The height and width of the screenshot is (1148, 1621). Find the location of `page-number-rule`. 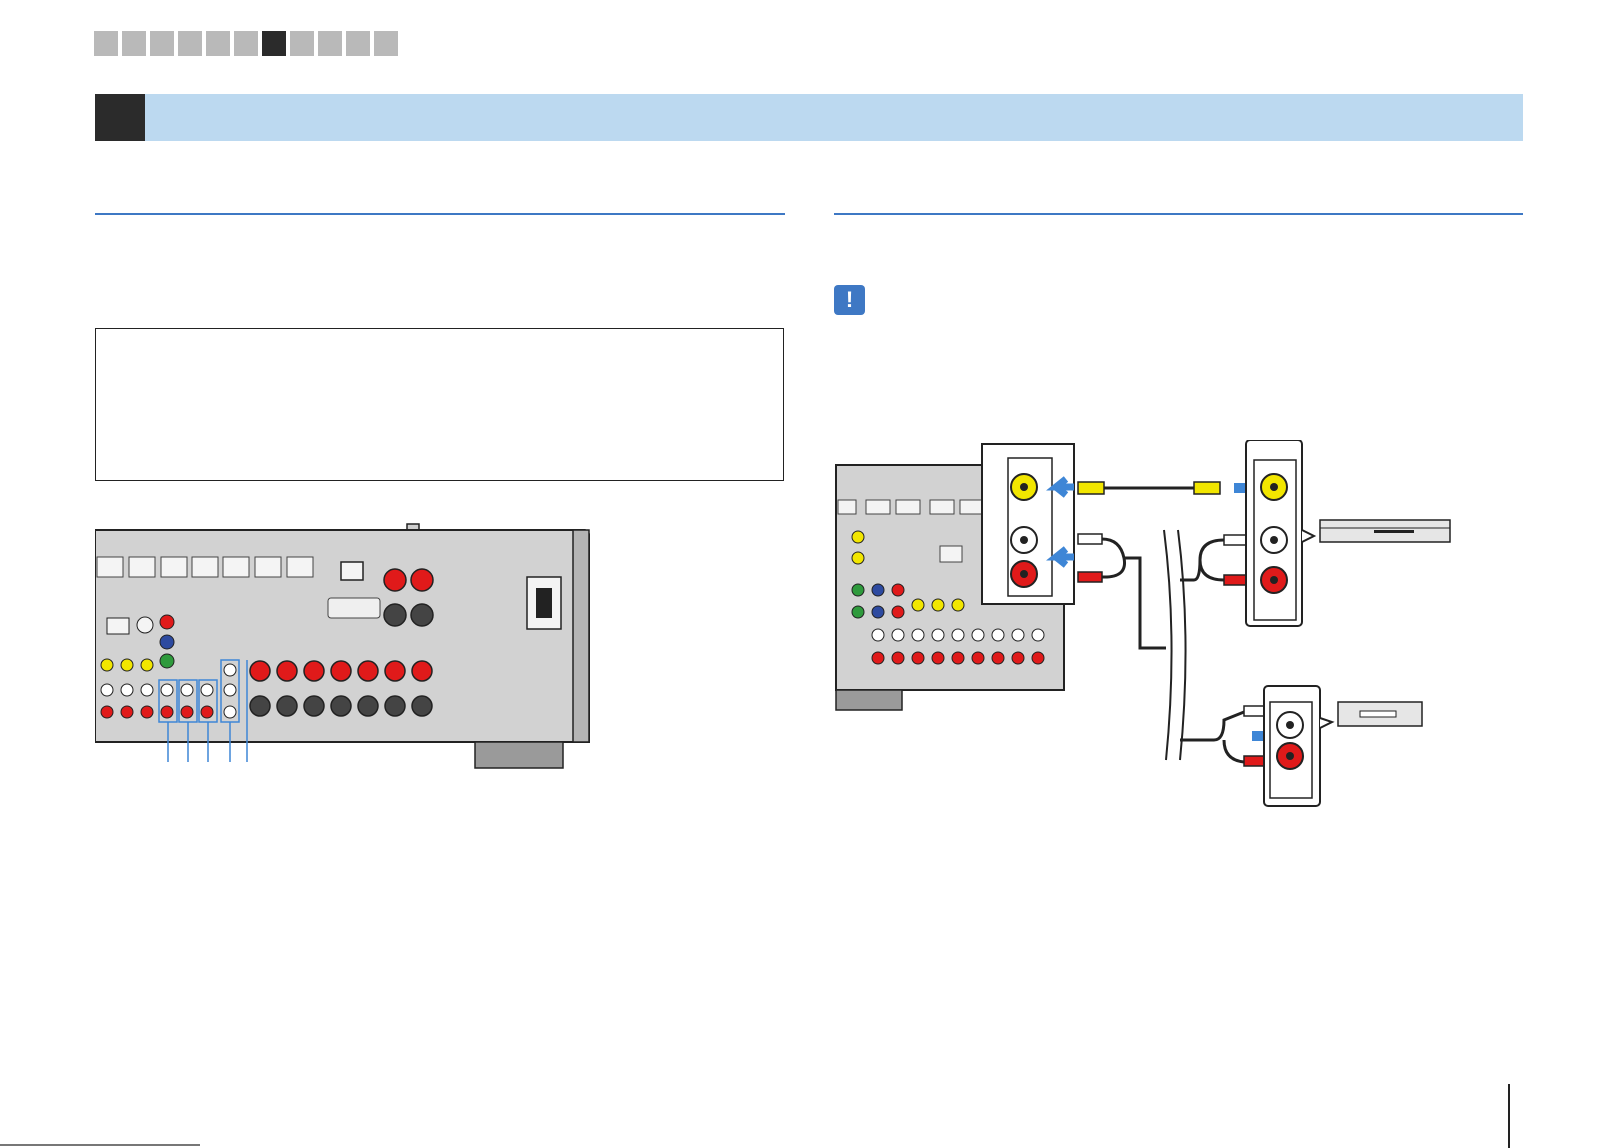

page-number-rule is located at coordinates (1509, 1116).